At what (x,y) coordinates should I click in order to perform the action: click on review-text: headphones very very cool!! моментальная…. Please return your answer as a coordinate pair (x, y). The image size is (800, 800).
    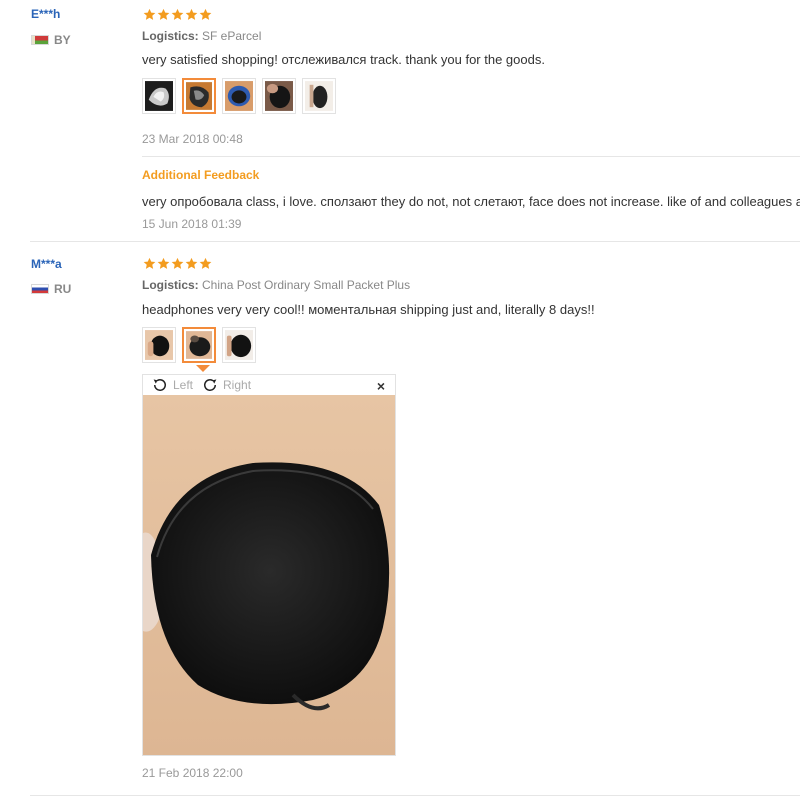
    Looking at the image, I should click on (368, 309).